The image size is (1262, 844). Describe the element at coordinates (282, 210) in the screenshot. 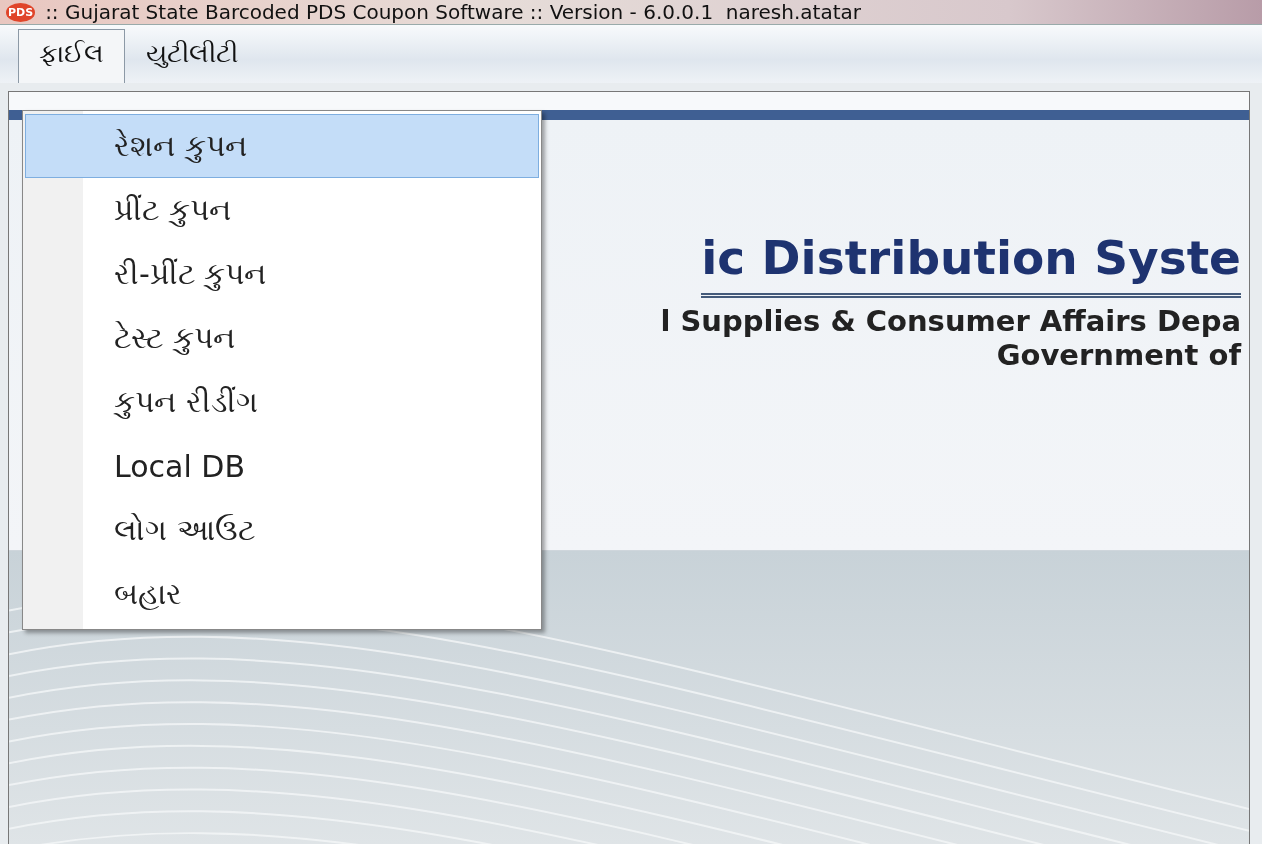

I see `dropdown-item: પ્રીંટ કુપન` at that location.